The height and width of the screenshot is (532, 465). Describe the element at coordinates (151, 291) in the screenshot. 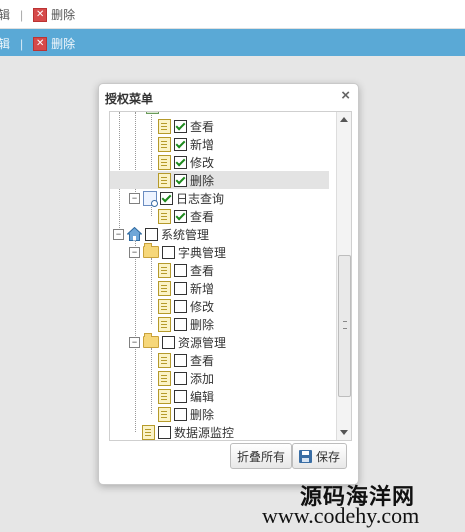

I see `tree-line` at that location.